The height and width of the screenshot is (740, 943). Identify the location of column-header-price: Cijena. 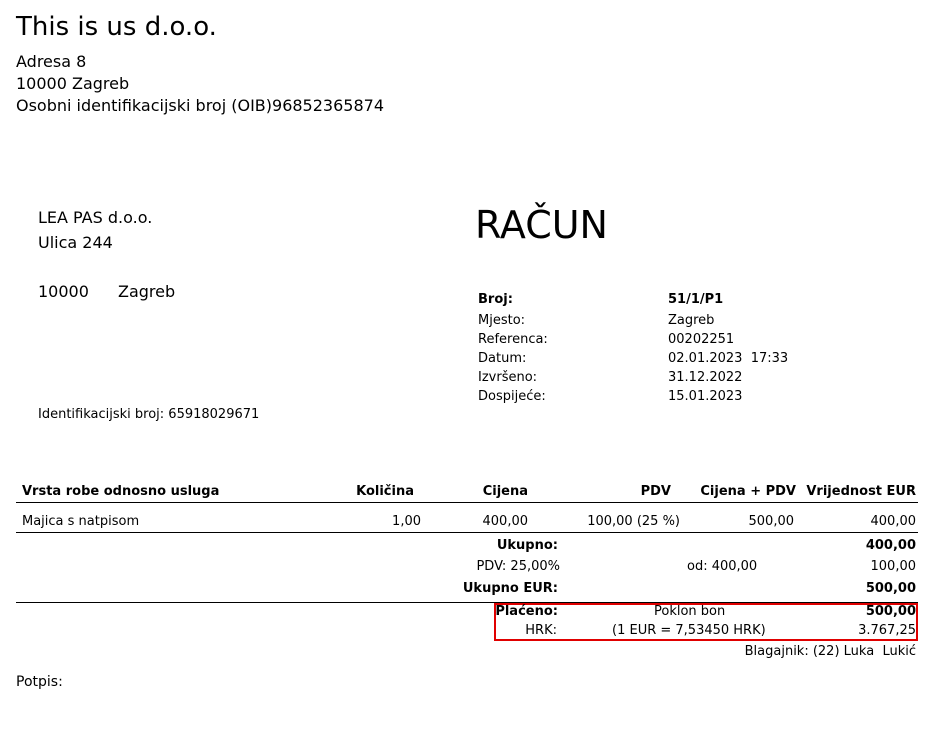
(505, 491).